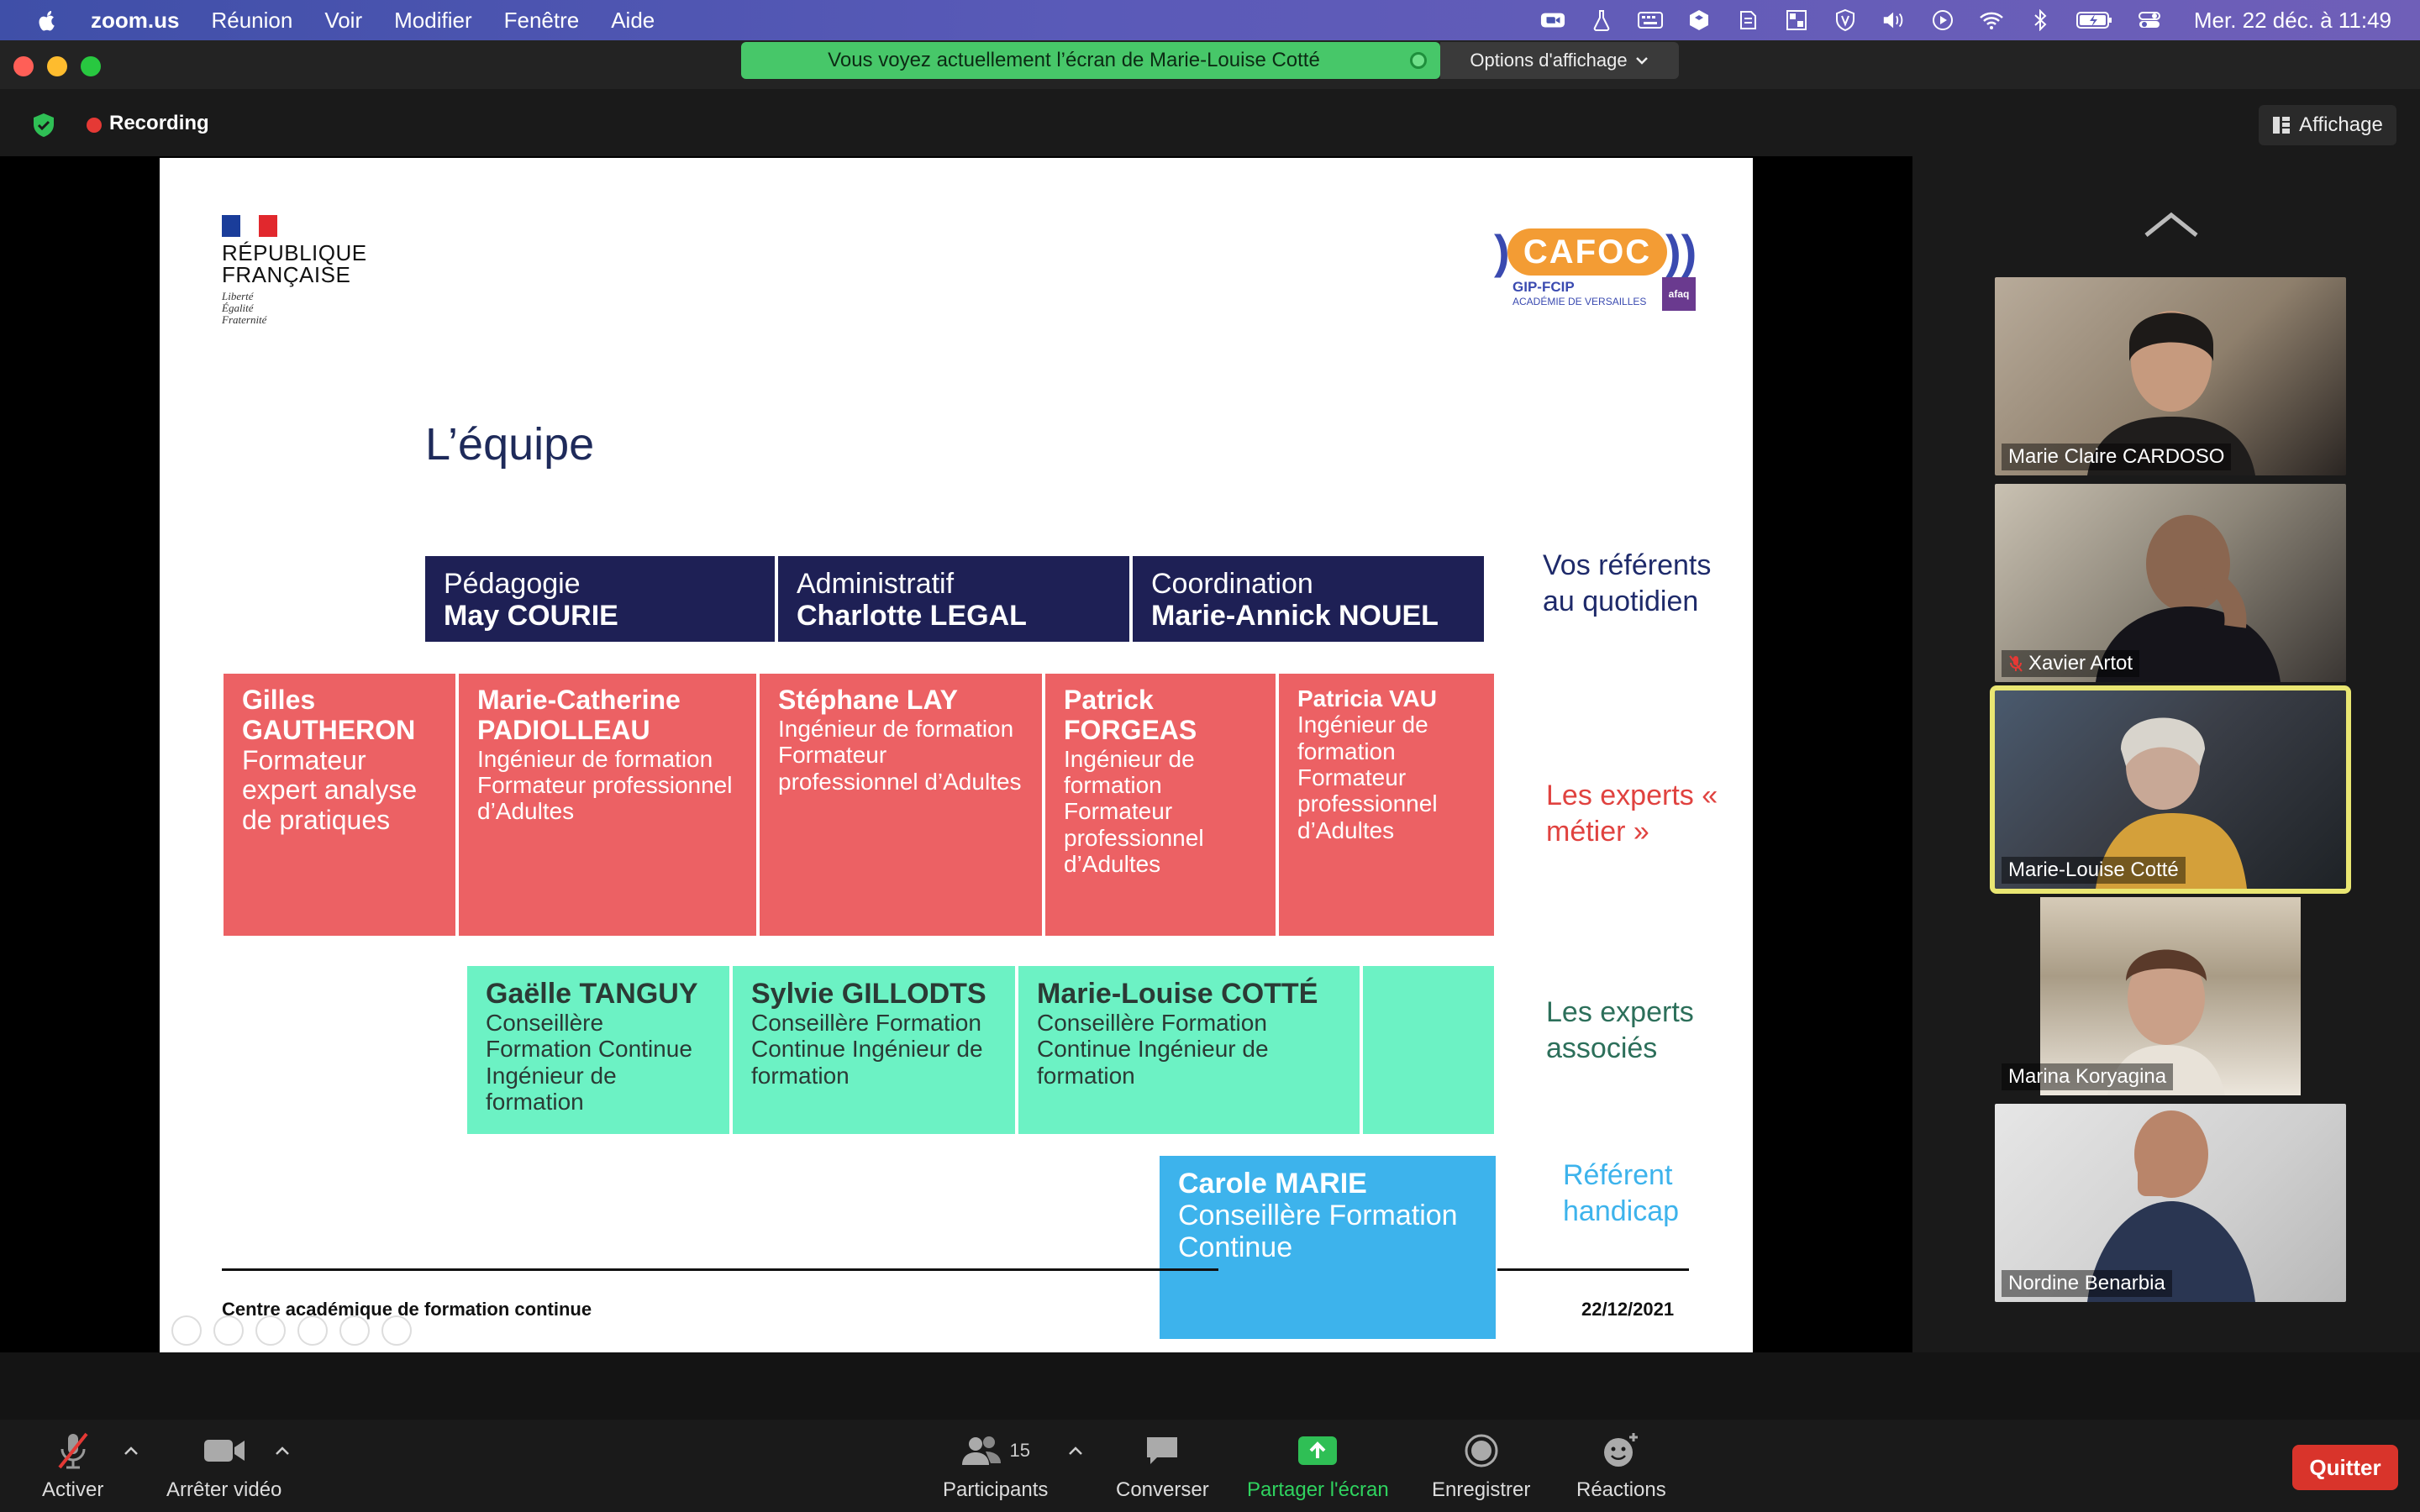 Image resolution: width=2420 pixels, height=1512 pixels. Describe the element at coordinates (1210, 1466) in the screenshot. I see `meeting-toolbar` at that location.